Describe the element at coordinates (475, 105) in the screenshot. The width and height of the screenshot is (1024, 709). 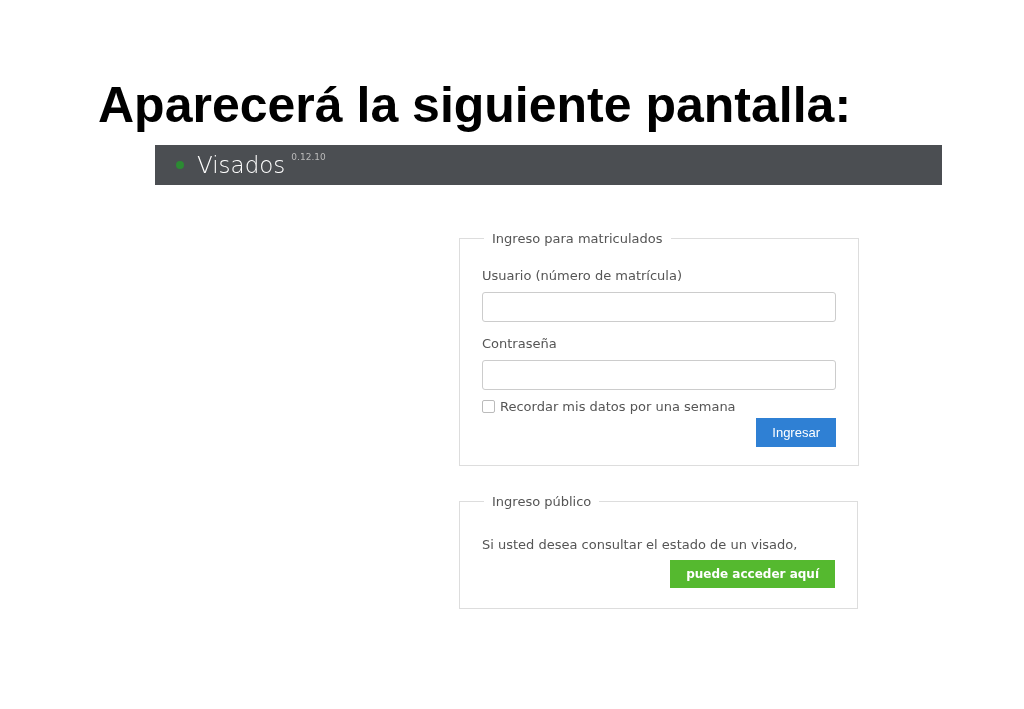
I see `slide-title: Aparecerá la siguiente pantalla:` at that location.